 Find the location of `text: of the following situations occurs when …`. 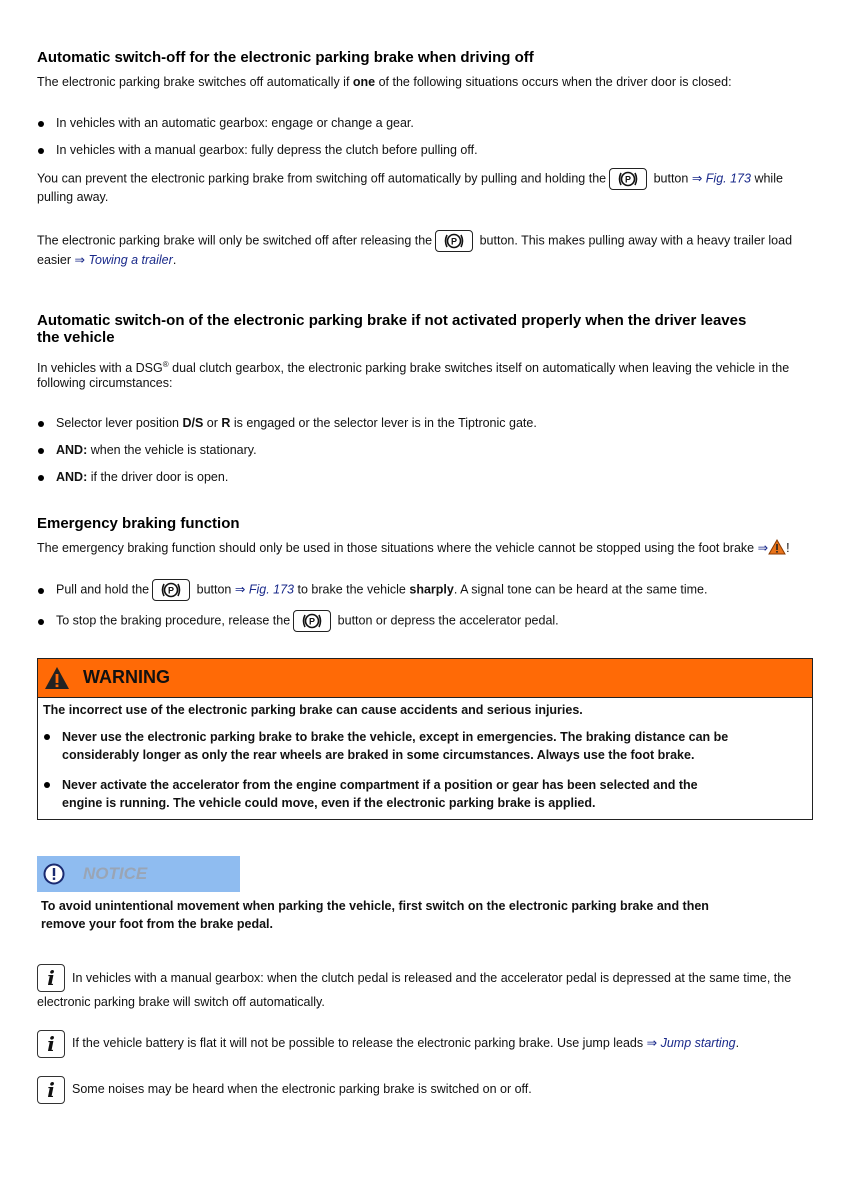

text: of the following situations occurs when … is located at coordinates (553, 82).